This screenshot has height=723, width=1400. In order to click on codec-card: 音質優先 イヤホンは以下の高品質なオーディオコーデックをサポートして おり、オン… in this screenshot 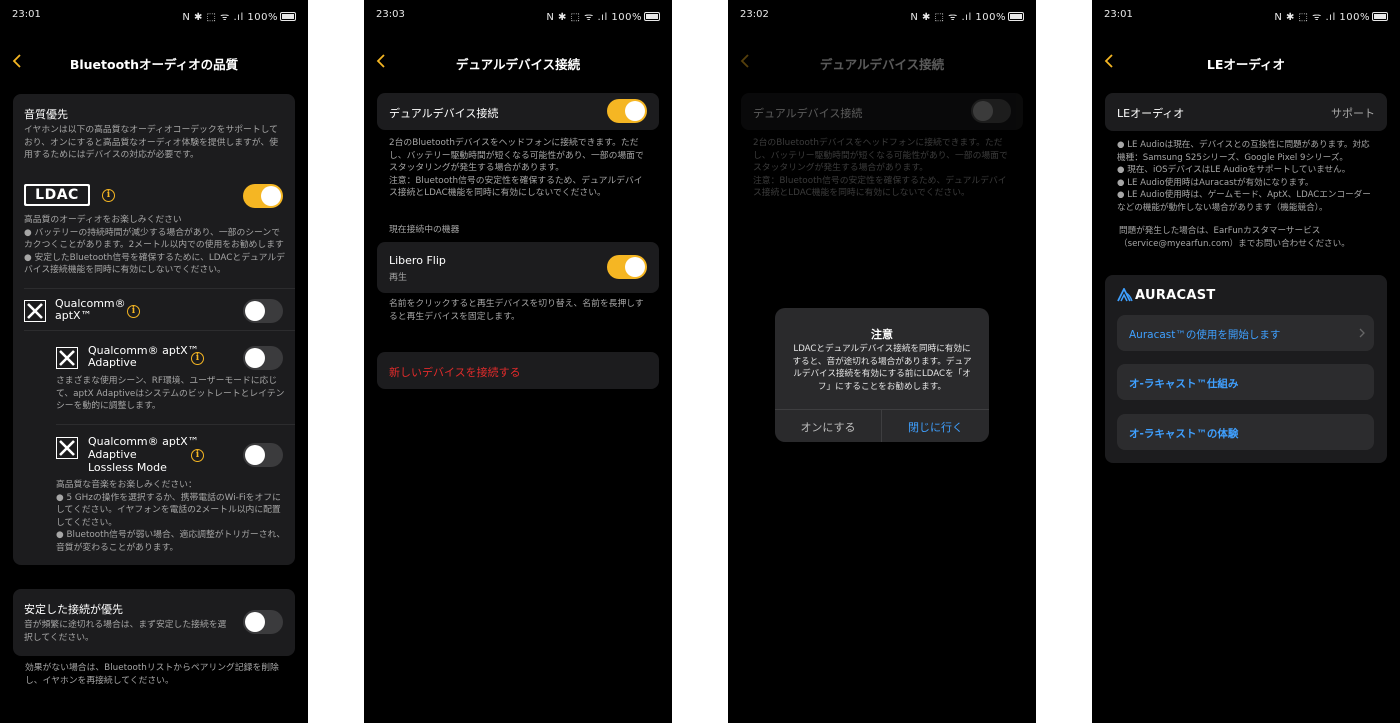, I will do `click(154, 329)`.